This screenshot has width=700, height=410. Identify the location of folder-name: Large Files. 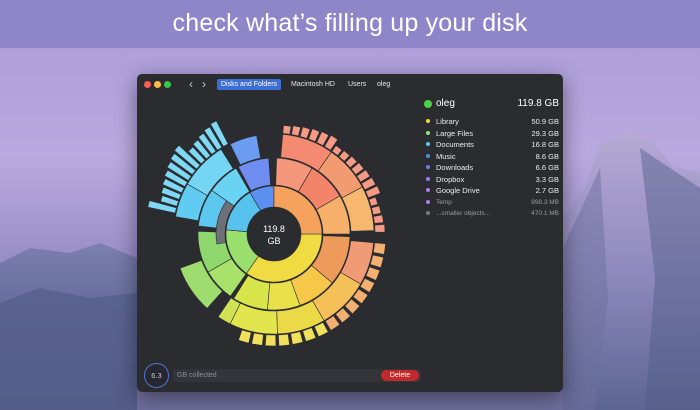
(455, 133).